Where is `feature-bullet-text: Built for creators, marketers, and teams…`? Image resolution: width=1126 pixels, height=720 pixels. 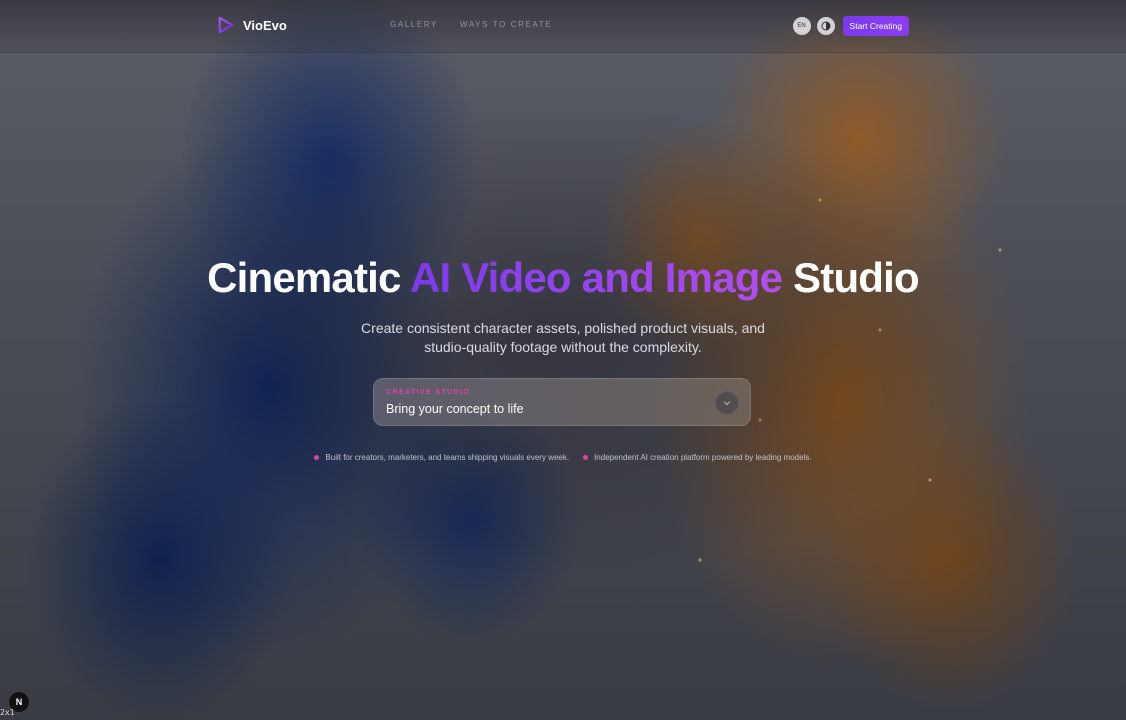
feature-bullet-text: Built for creators, marketers, and teams… is located at coordinates (447, 457).